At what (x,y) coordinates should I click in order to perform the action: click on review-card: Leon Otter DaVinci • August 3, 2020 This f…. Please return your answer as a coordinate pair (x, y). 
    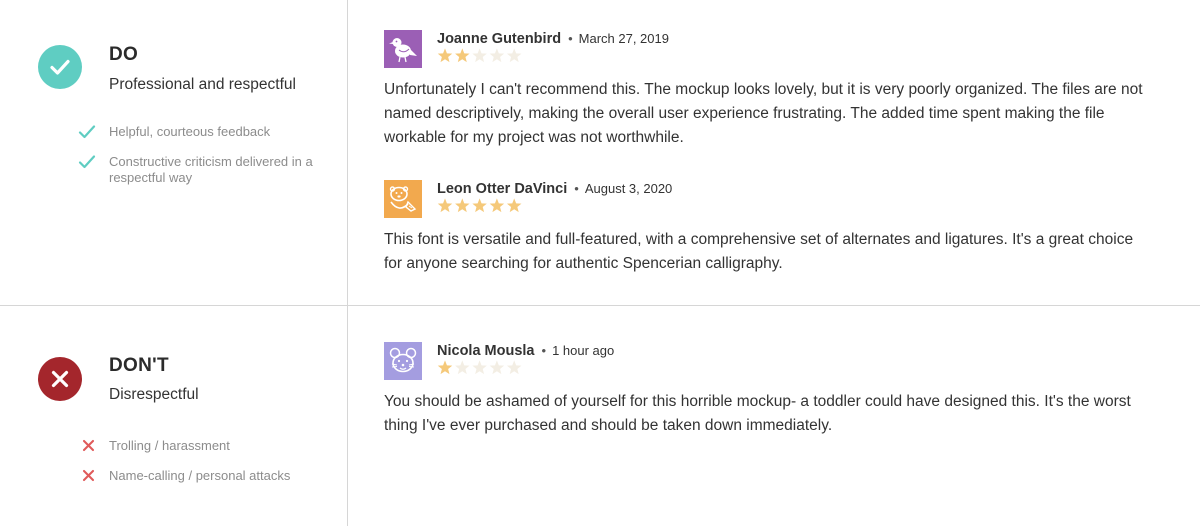
    Looking at the image, I should click on (774, 230).